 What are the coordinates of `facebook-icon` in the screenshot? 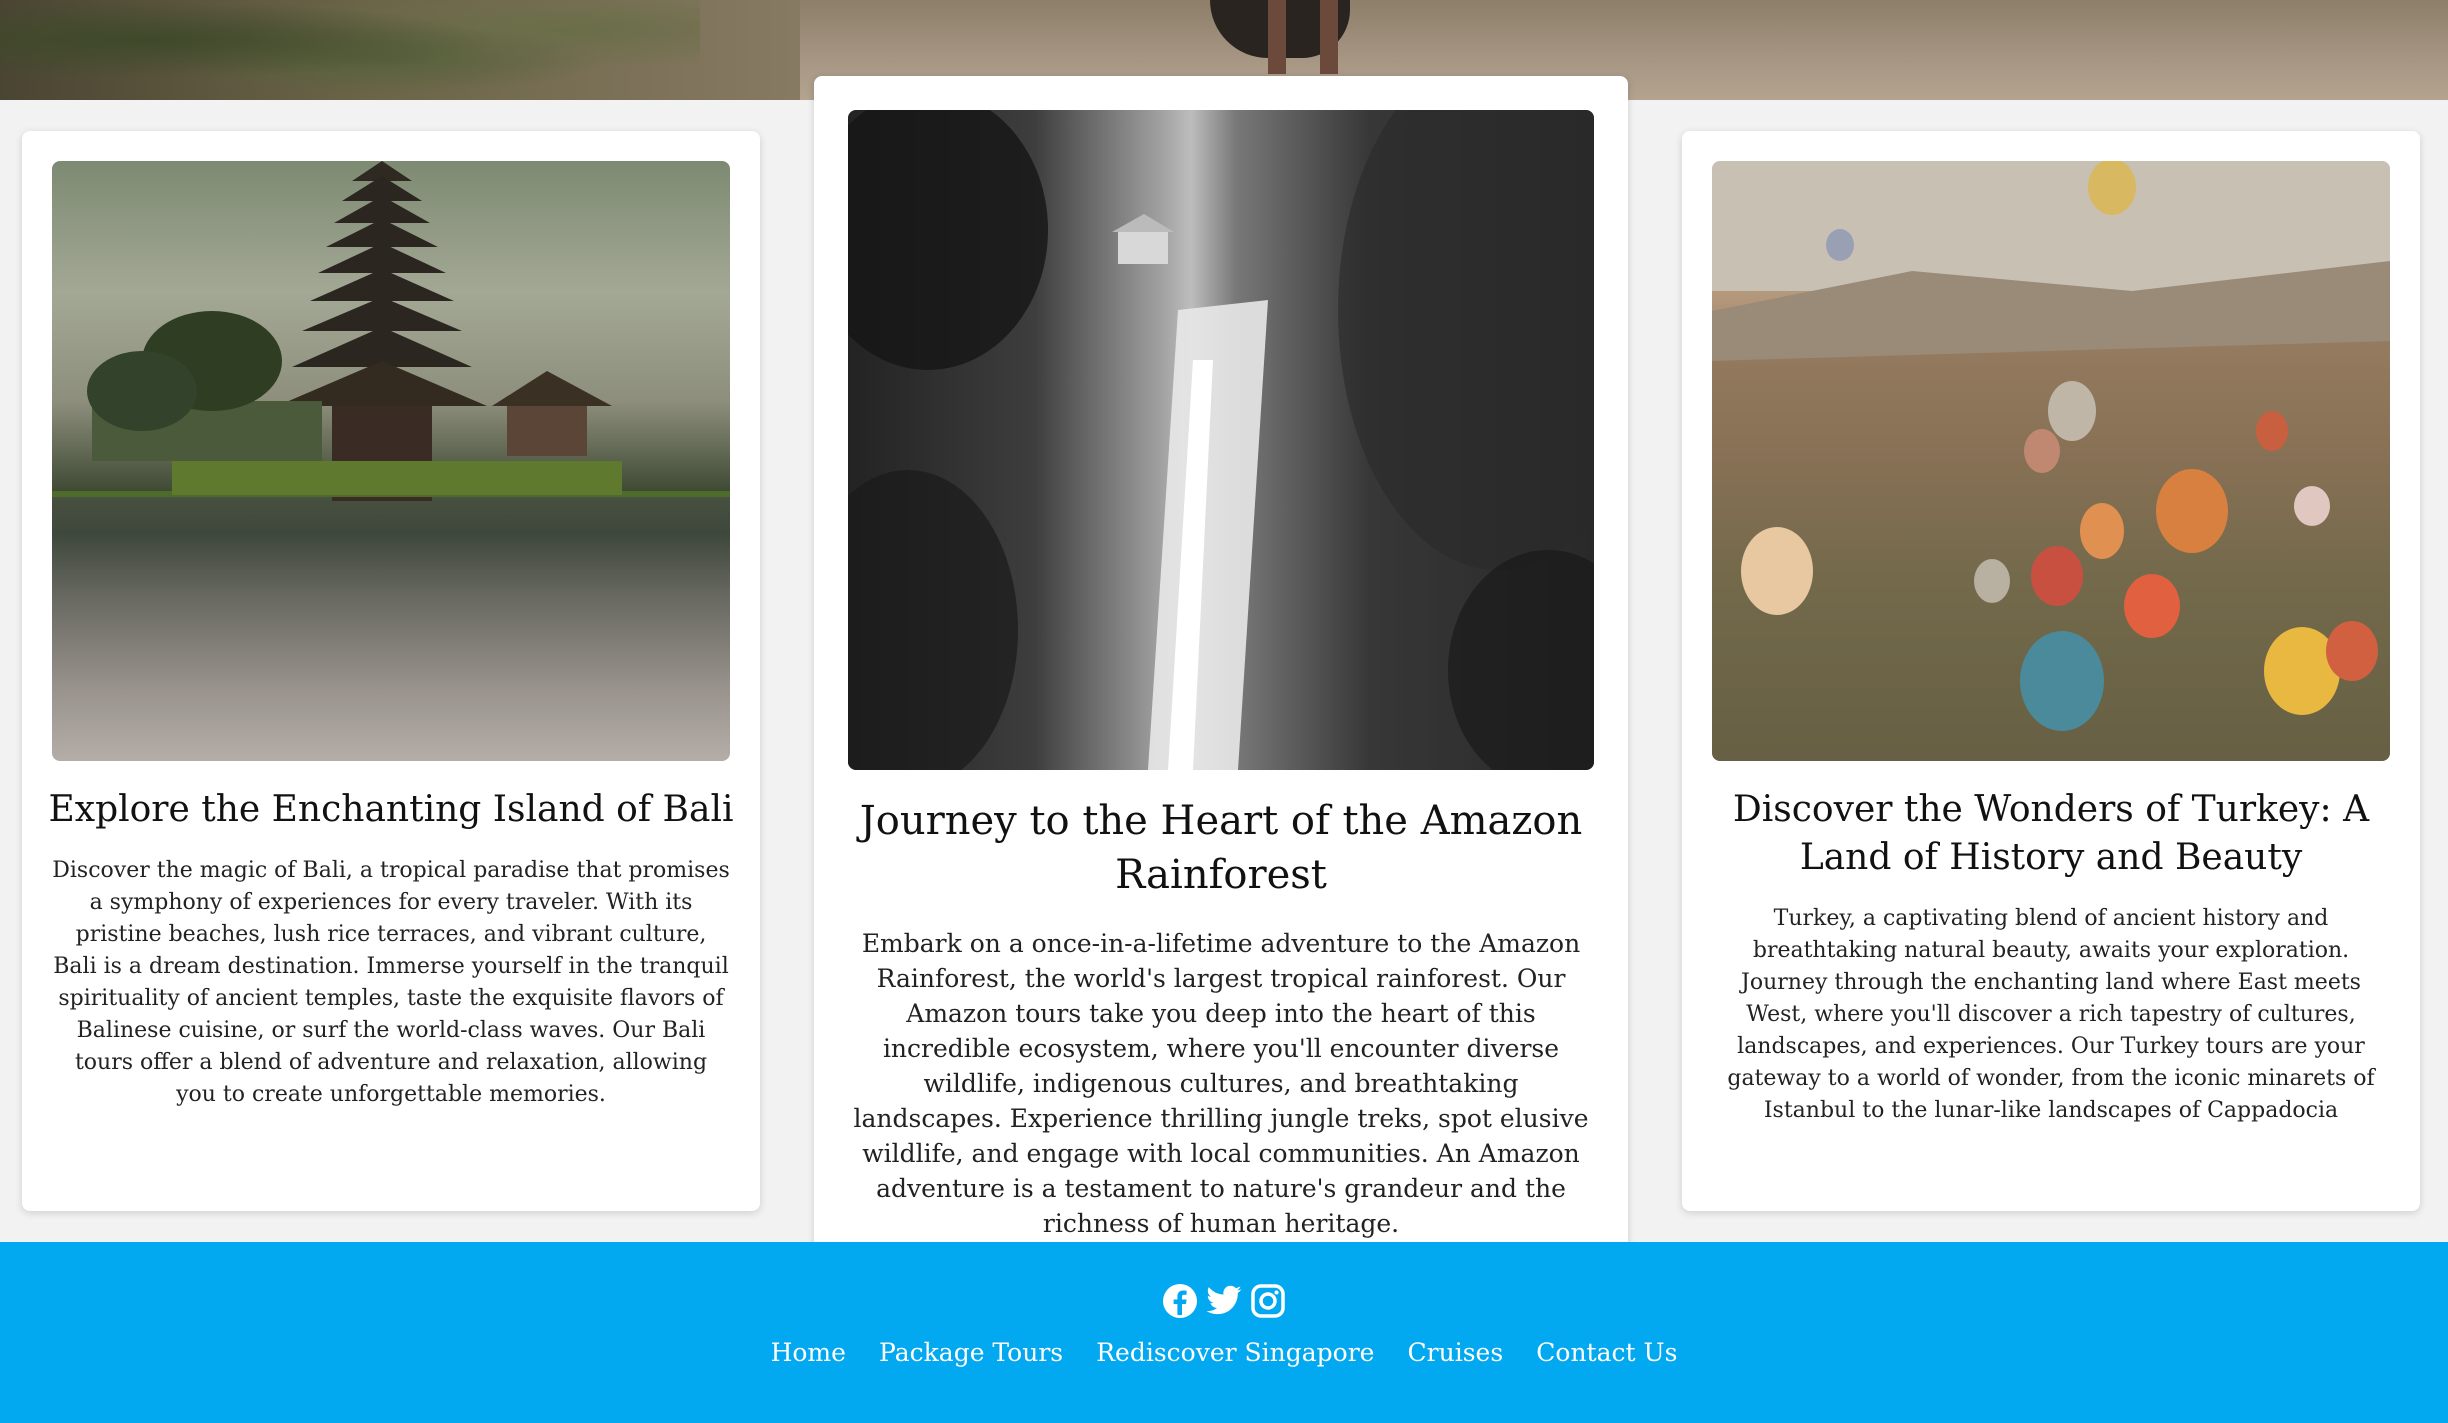 It's located at (1180, 1301).